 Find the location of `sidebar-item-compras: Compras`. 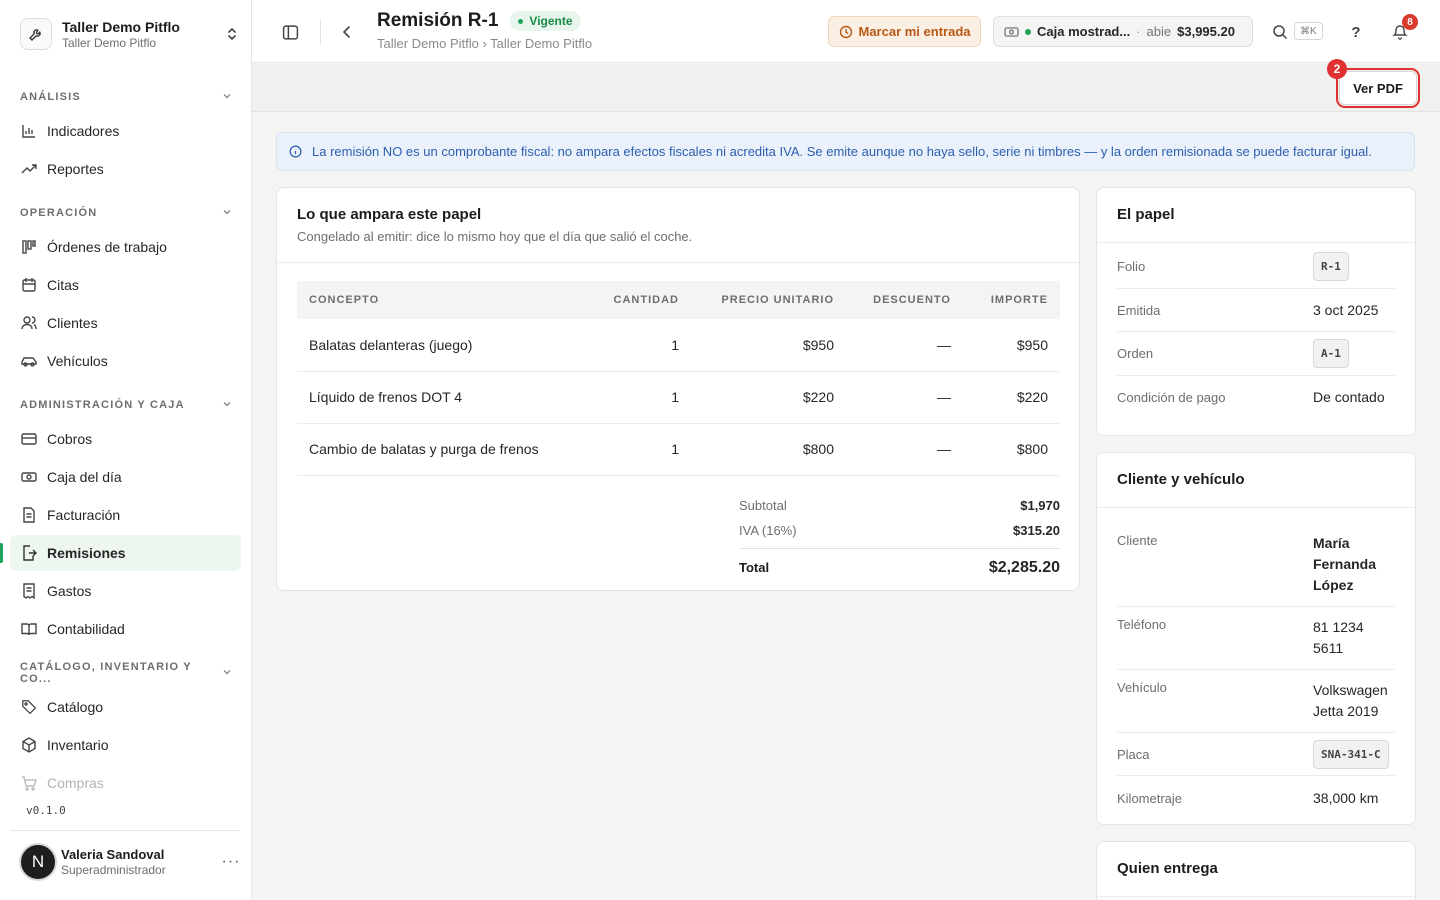

sidebar-item-compras: Compras is located at coordinates (125, 783).